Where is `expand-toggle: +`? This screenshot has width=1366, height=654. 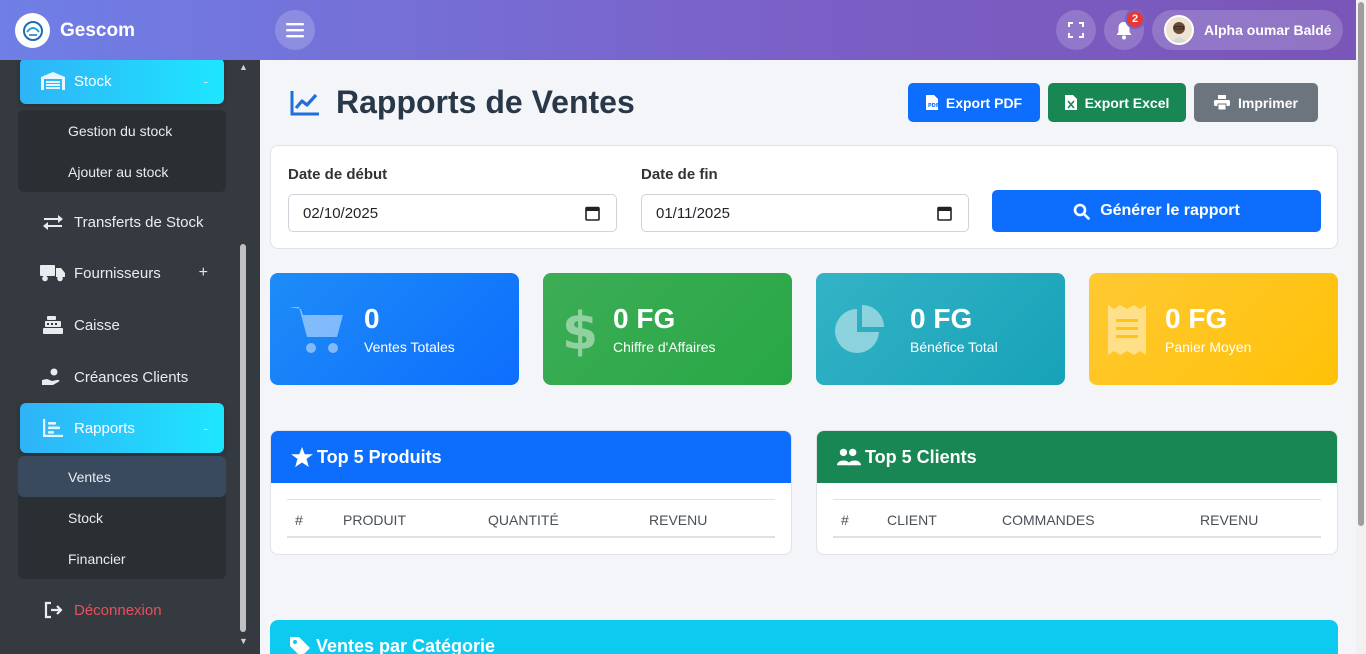
expand-toggle: + is located at coordinates (203, 273).